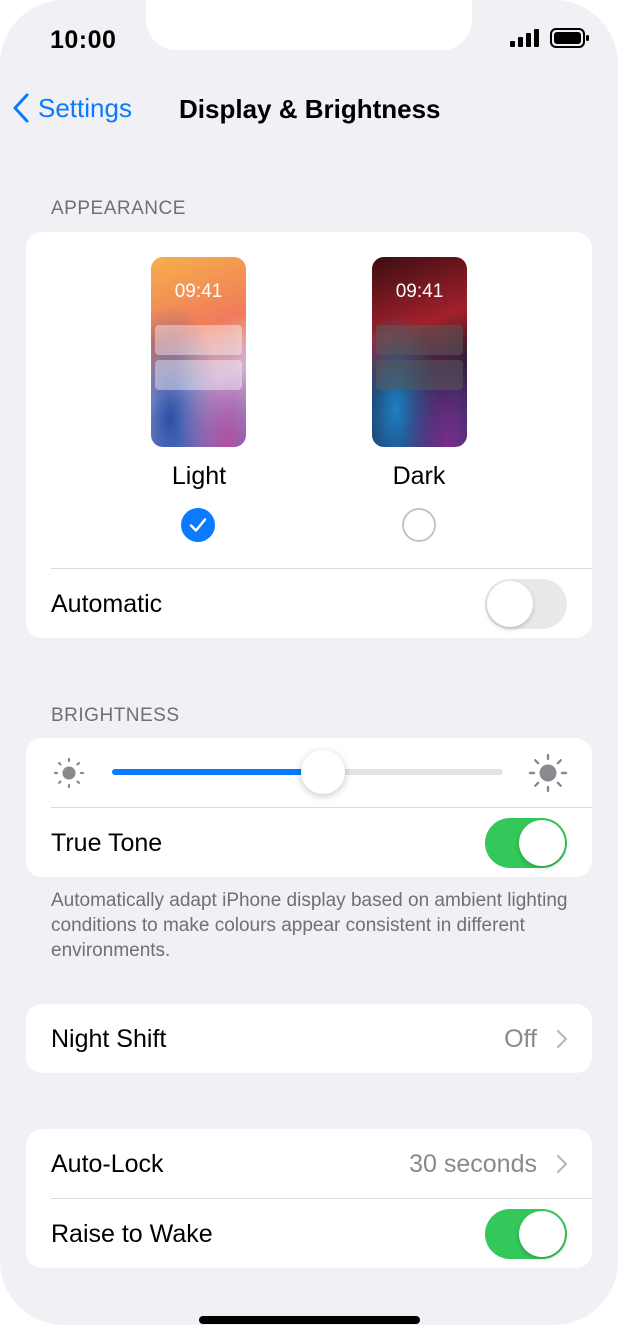 This screenshot has height=1337, width=618. I want to click on lock-card: Auto-Lock 30 seconds Raise to Wake, so click(309, 1198).